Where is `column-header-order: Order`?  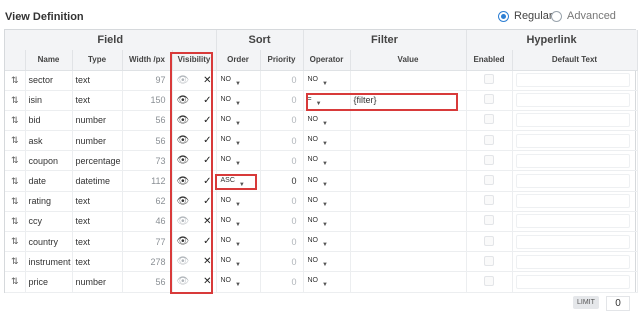
column-header-order: Order is located at coordinates (238, 60).